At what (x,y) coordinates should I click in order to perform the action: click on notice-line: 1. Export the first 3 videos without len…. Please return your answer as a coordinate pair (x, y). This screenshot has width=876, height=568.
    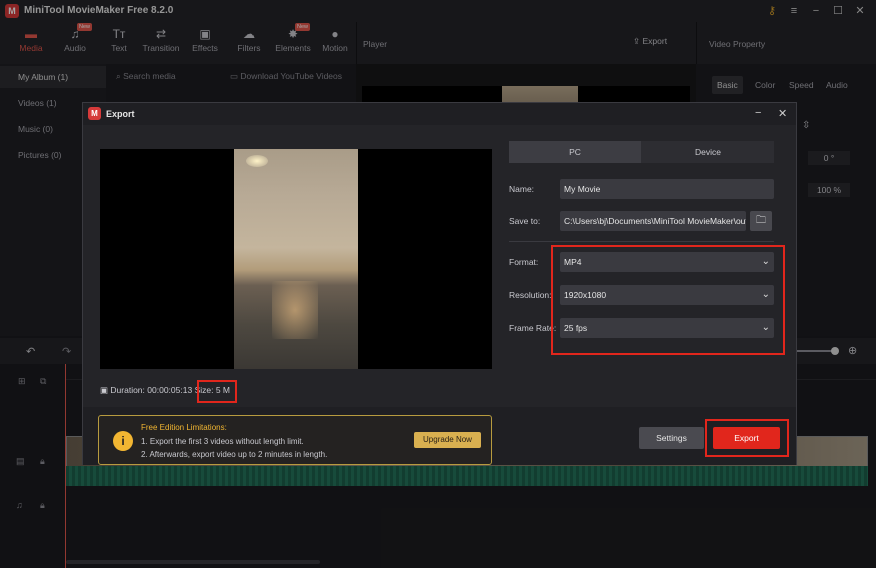
    Looking at the image, I should click on (222, 441).